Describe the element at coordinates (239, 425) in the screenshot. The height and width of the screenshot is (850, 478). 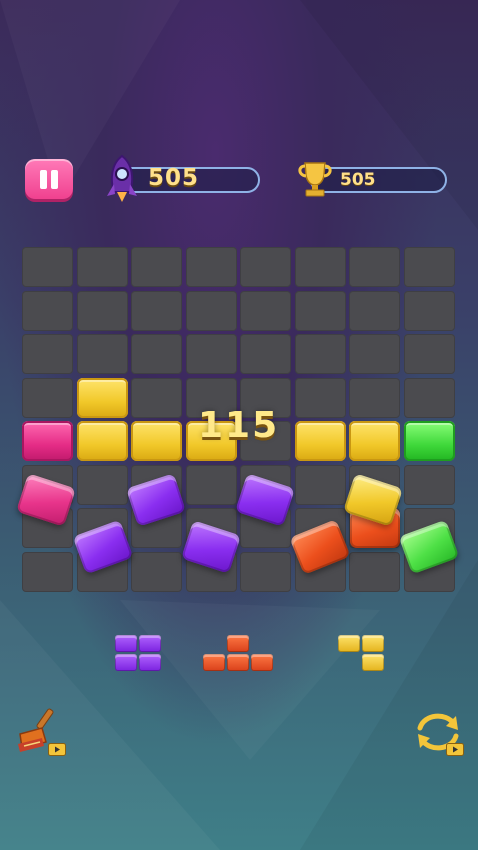
I see `combo-score-popup: 115` at that location.